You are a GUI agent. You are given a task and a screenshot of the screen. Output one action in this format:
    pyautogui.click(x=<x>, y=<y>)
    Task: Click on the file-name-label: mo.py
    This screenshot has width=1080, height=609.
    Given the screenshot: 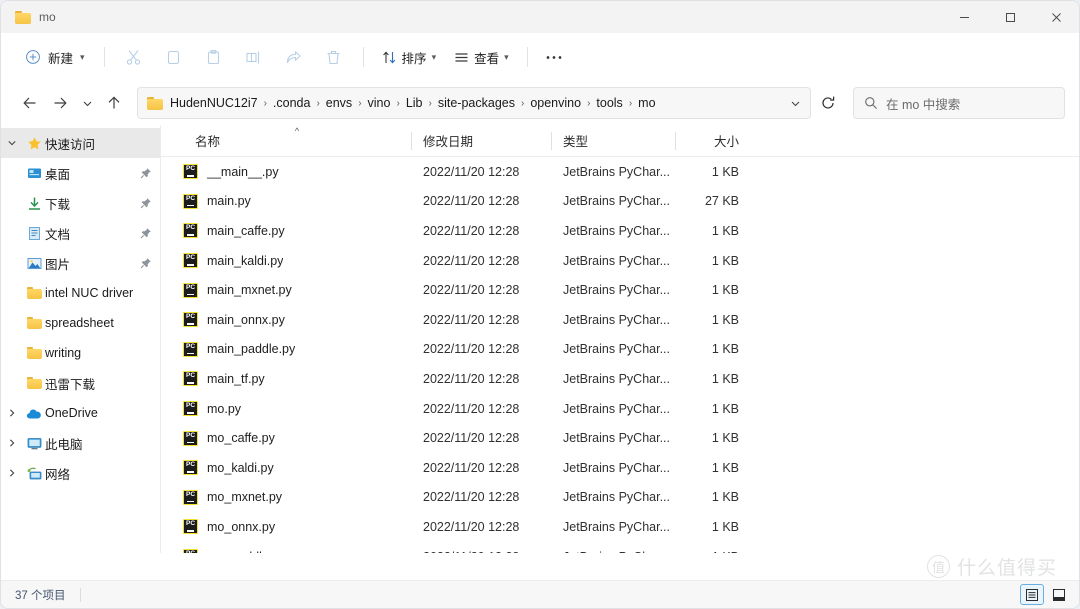 What is the action you would take?
    pyautogui.click(x=224, y=408)
    